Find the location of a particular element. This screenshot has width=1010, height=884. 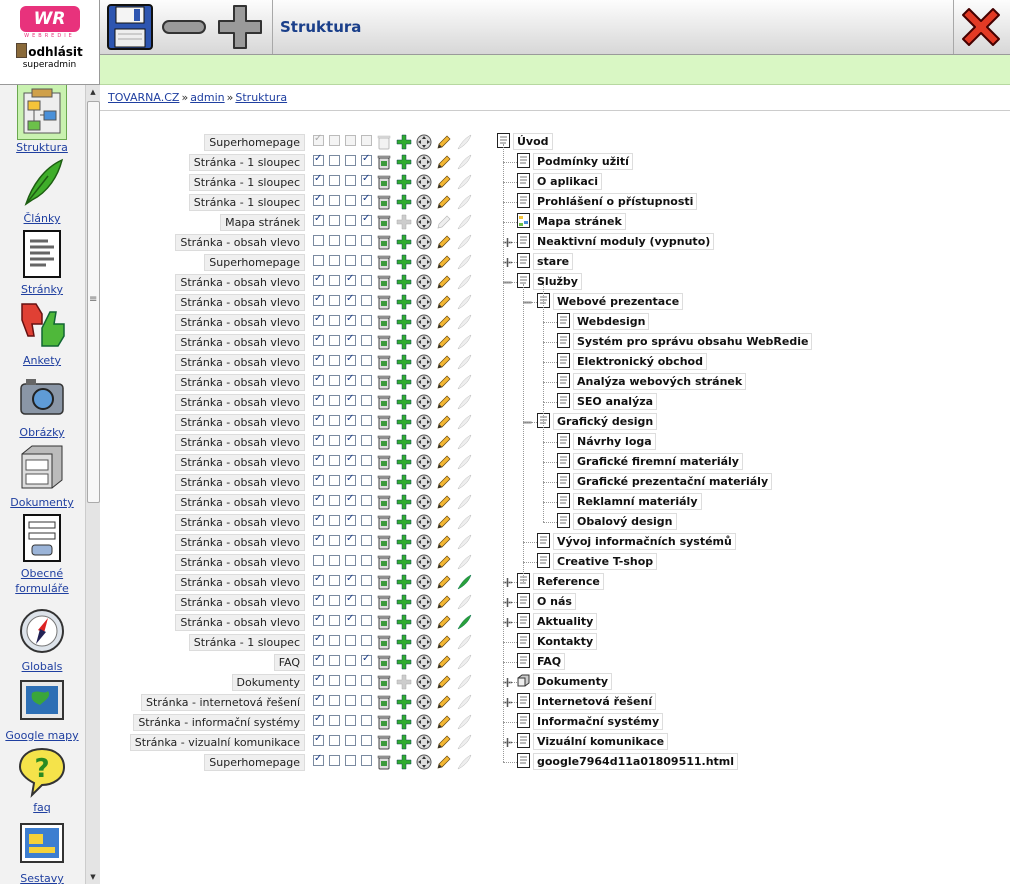

breadcrumb-link-site: TOVARNA.CZ is located at coordinates (143, 97).